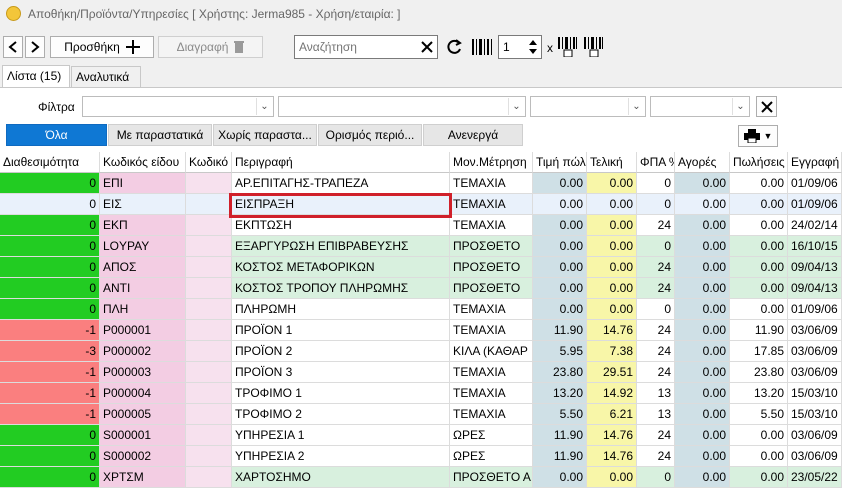 This screenshot has width=842, height=488. Describe the element at coordinates (612, 162) in the screenshot. I see `column-header-final-price: Τελική` at that location.